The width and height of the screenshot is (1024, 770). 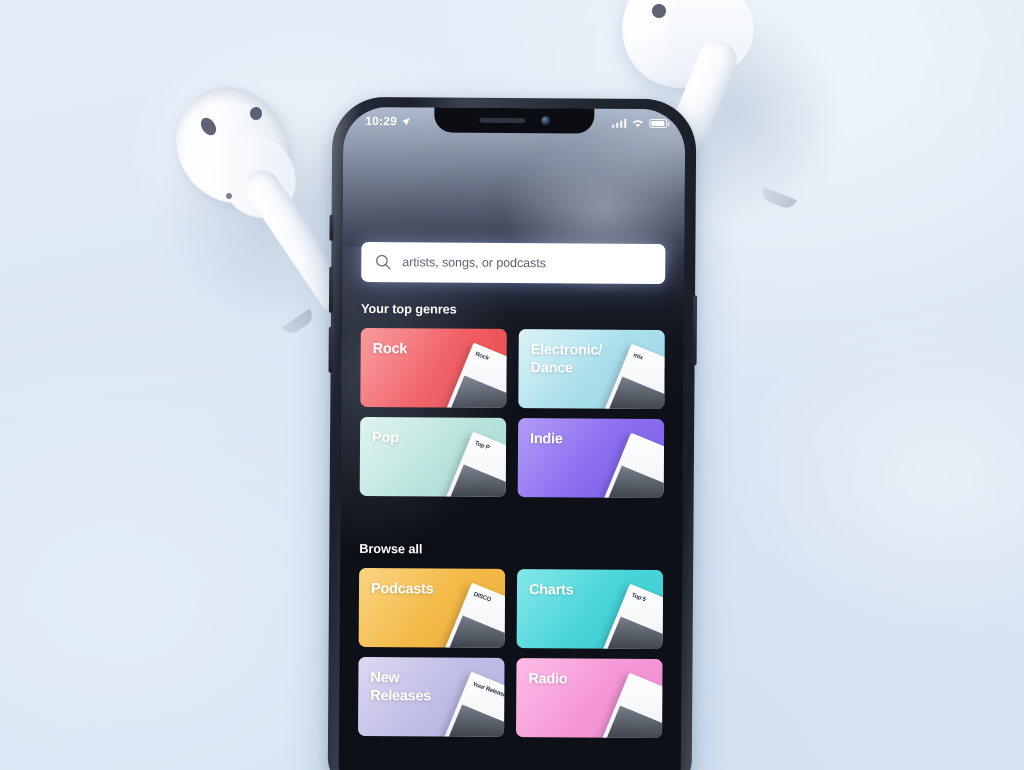 I want to click on status-bar-right, so click(x=639, y=123).